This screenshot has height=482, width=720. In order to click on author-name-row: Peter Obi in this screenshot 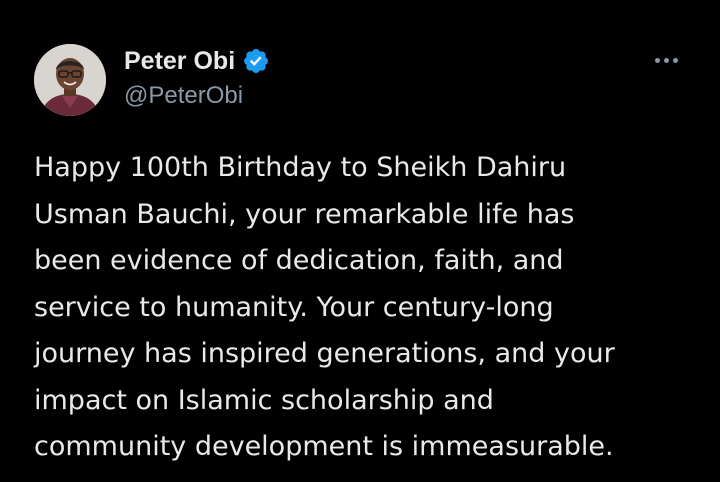, I will do `click(197, 61)`.